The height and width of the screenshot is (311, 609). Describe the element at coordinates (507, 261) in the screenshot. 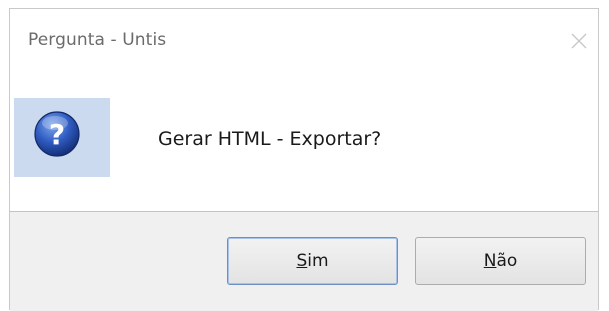

I see `no-button-label: ão` at that location.